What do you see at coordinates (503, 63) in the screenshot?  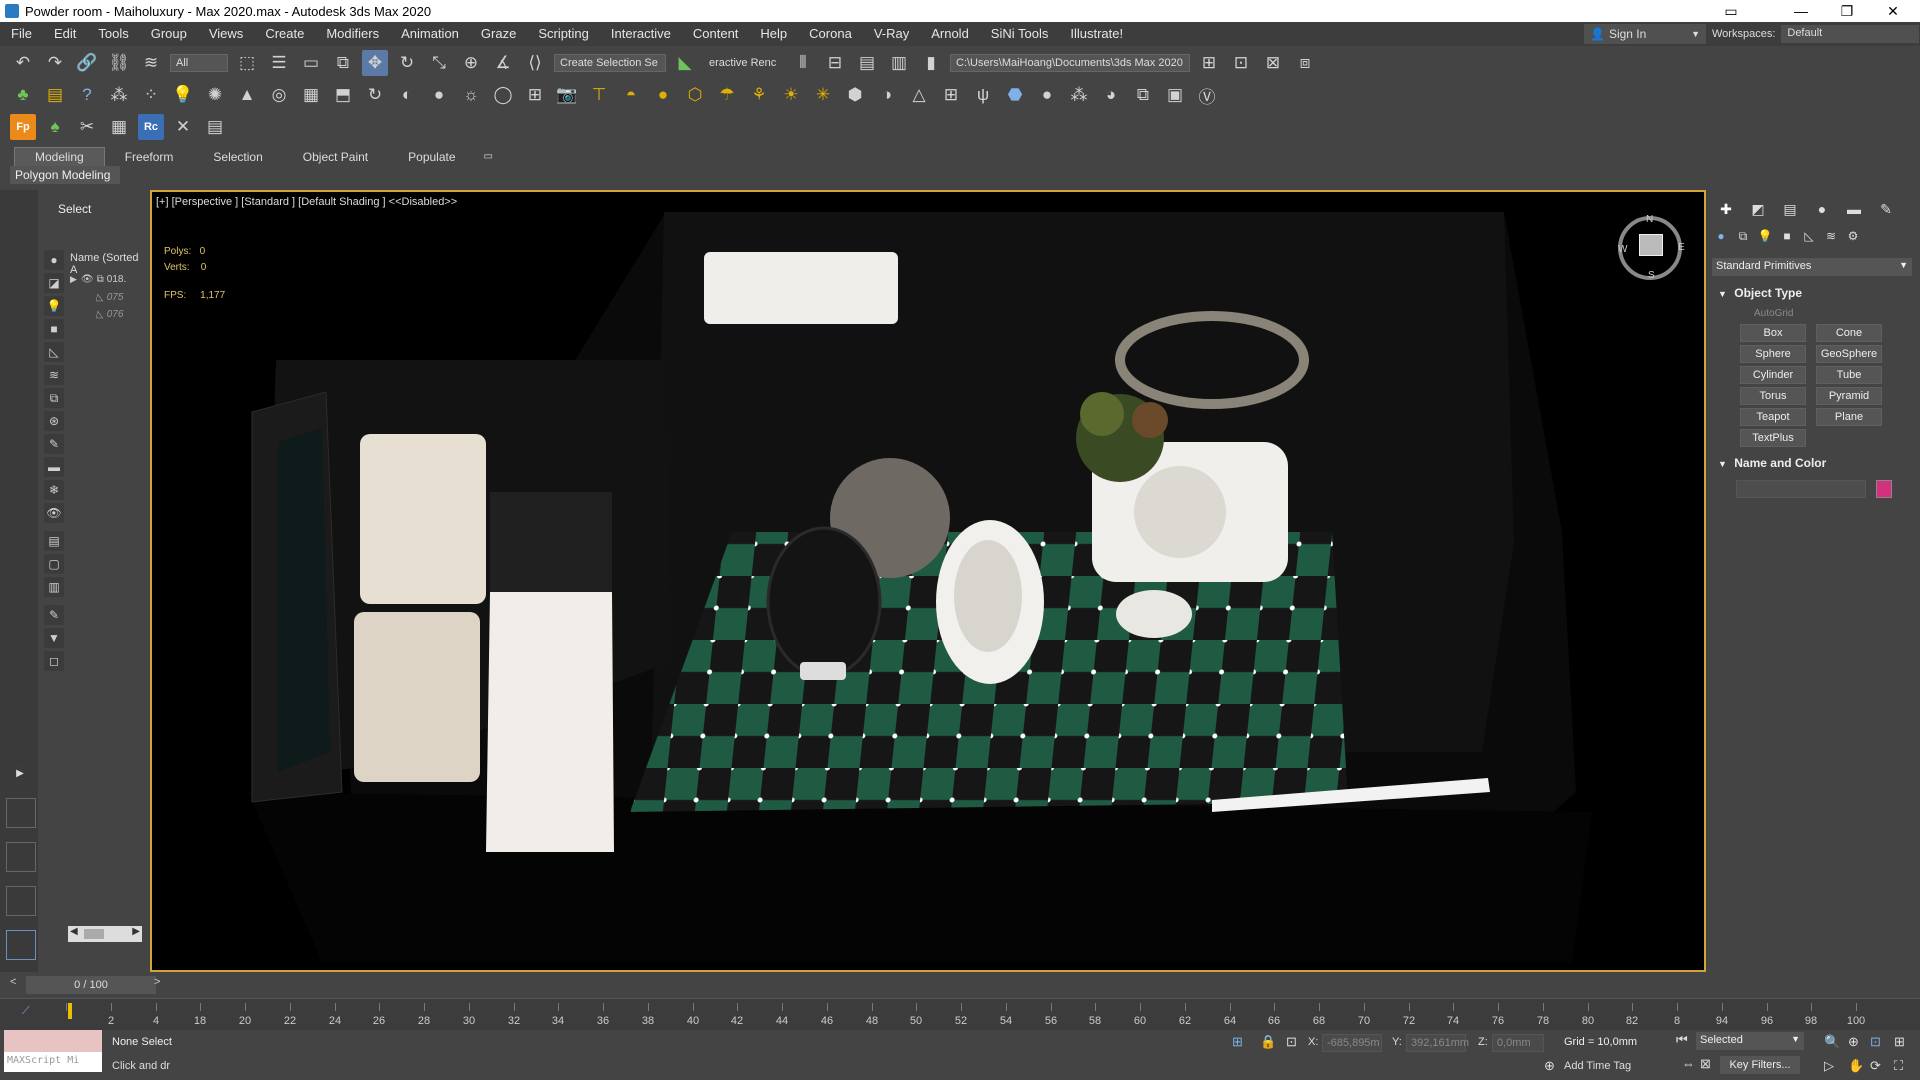 I see `snap-icon: ∡` at bounding box center [503, 63].